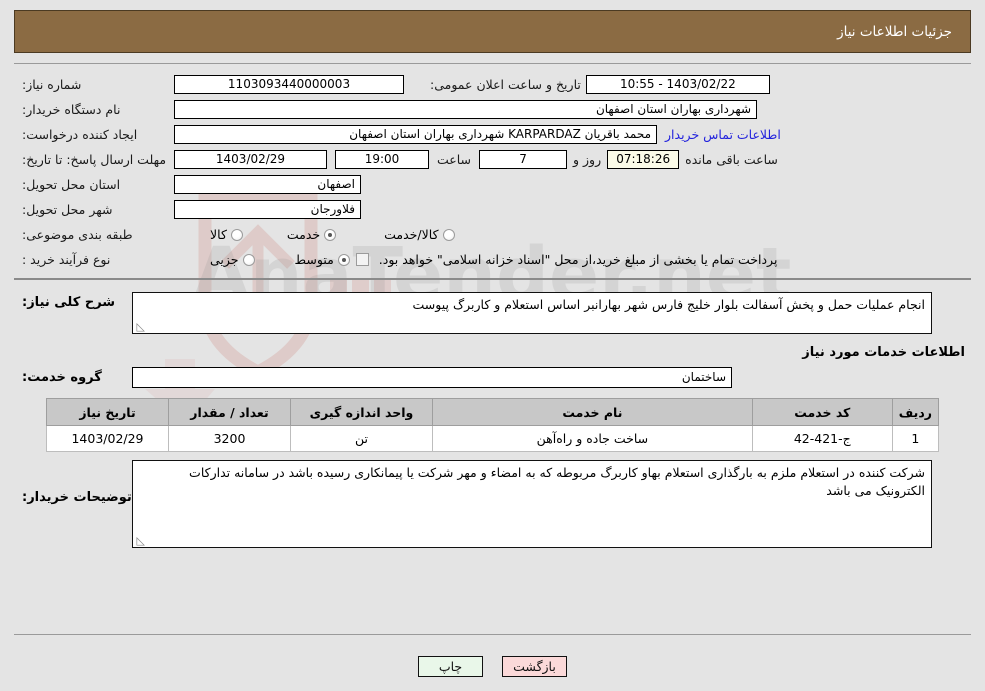  What do you see at coordinates (229, 412) in the screenshot?
I see `col-quantity: تعداد / مقدار` at bounding box center [229, 412].